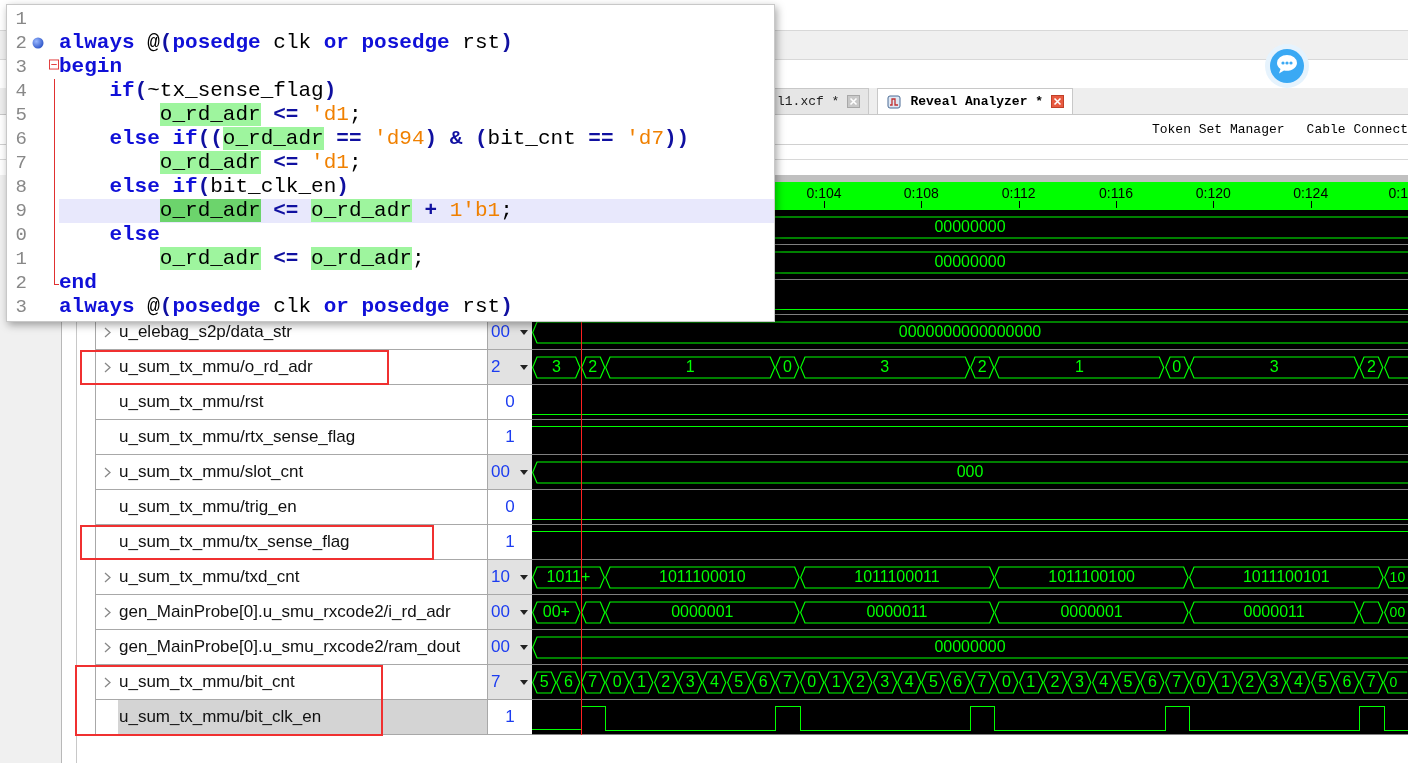  Describe the element at coordinates (21, 91) in the screenshot. I see `line-number: 4` at that location.